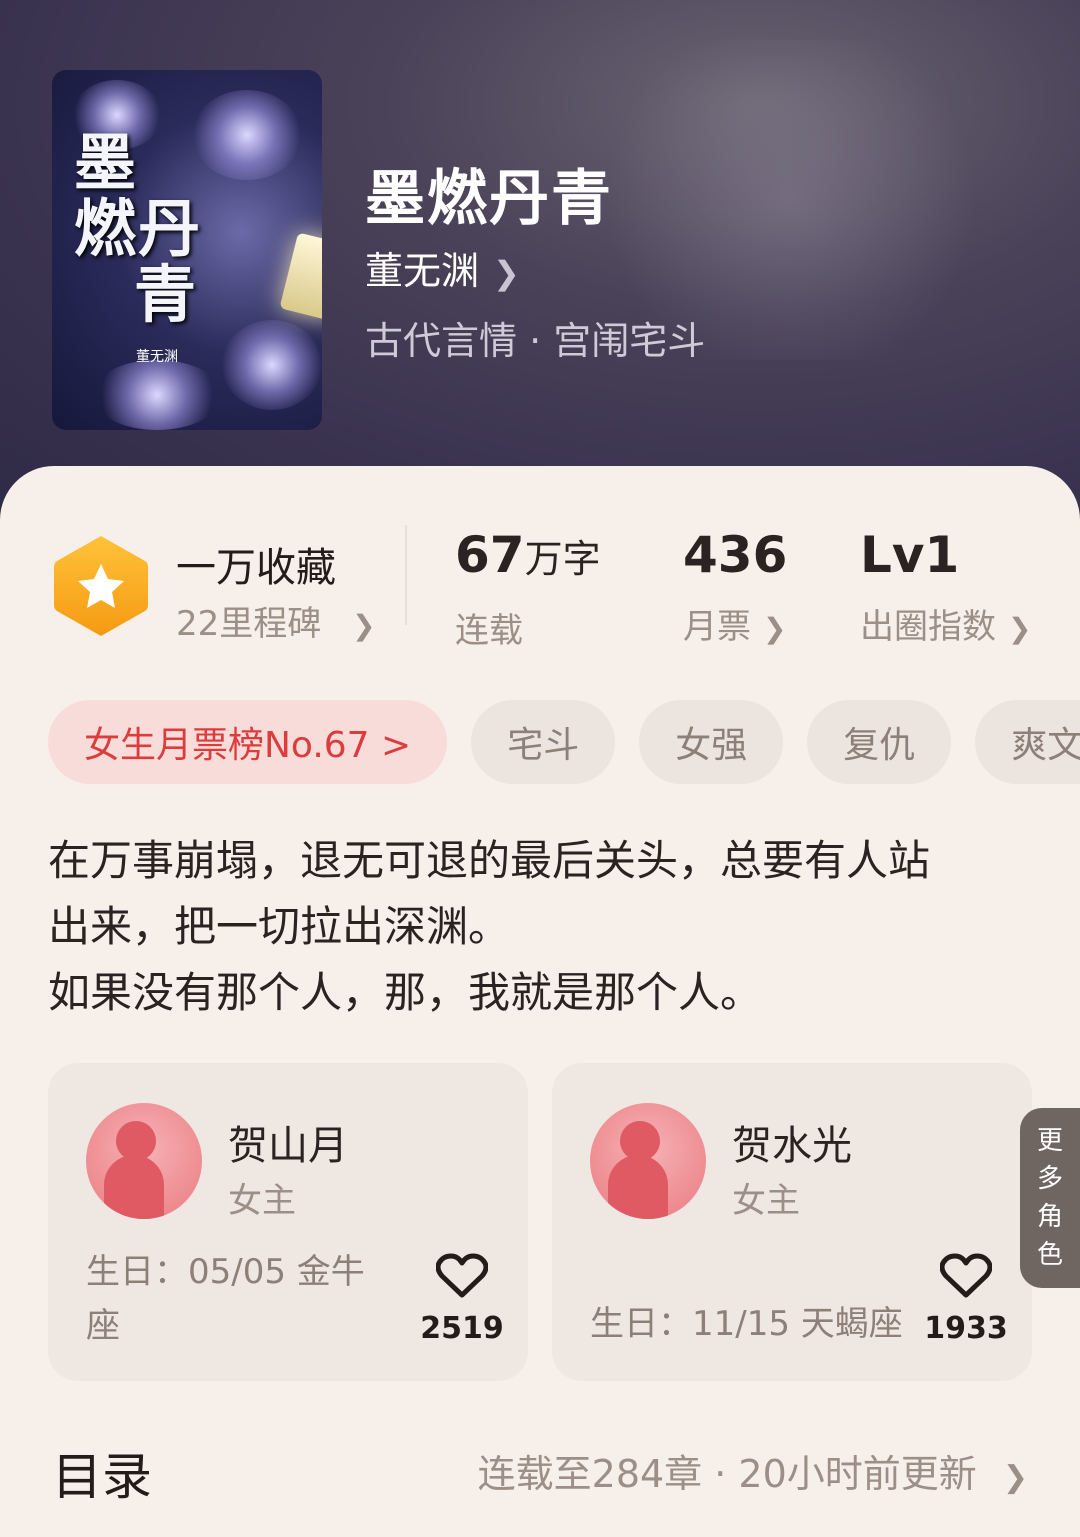  Describe the element at coordinates (727, 1474) in the screenshot. I see `toc-update-info: 连载至284章 · 20小时前更新` at that location.